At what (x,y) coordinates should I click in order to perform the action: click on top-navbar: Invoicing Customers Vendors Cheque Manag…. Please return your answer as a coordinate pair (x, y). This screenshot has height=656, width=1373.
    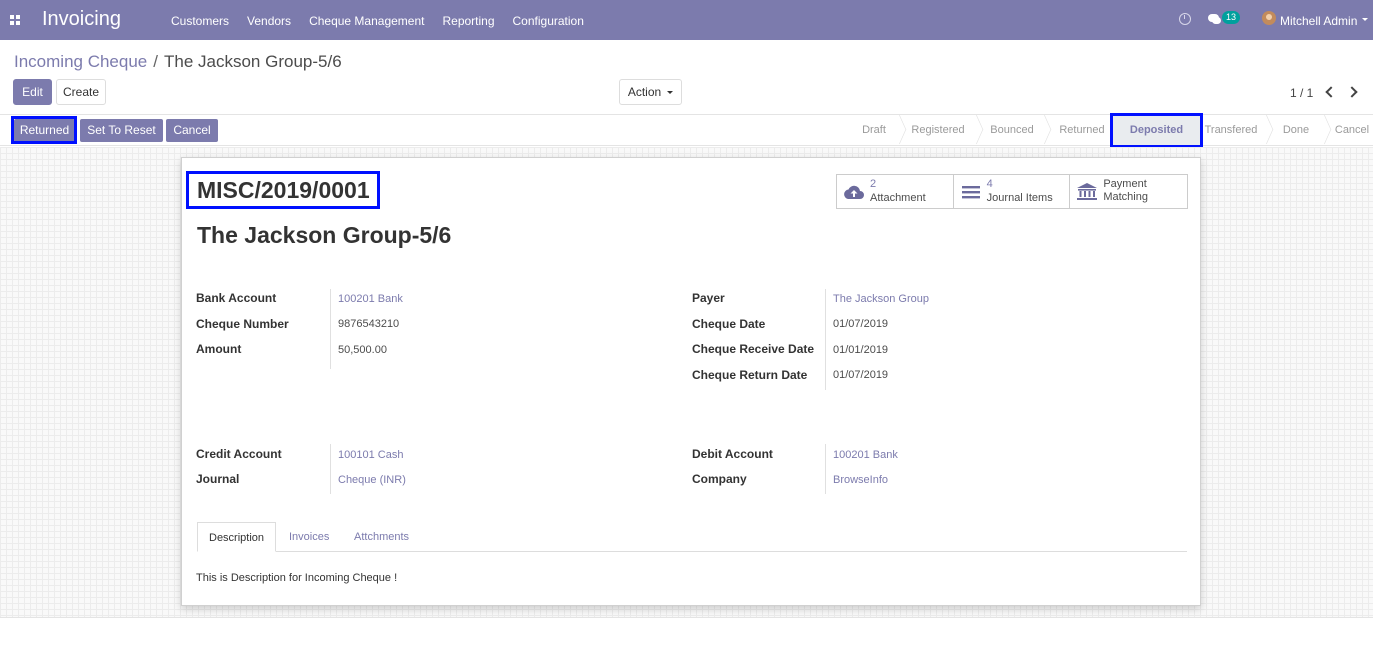
    Looking at the image, I should click on (686, 20).